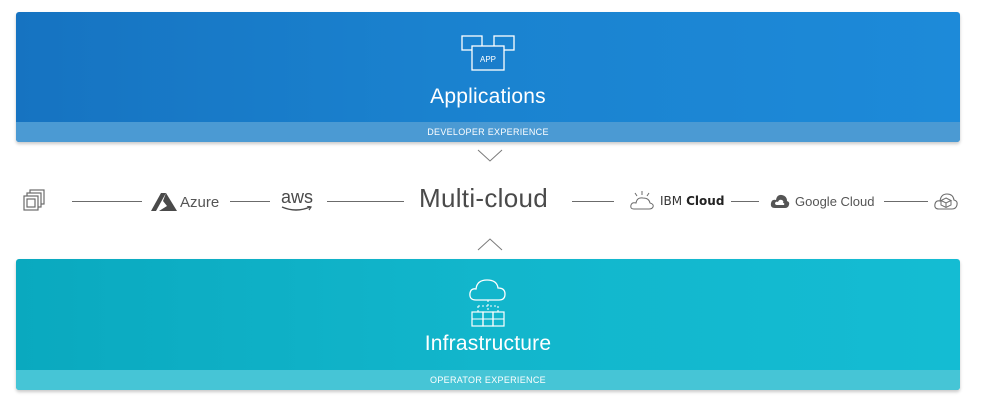 This screenshot has height=402, width=992. Describe the element at coordinates (484, 198) in the screenshot. I see `multi-cloud-label: Multi-cloud` at that location.